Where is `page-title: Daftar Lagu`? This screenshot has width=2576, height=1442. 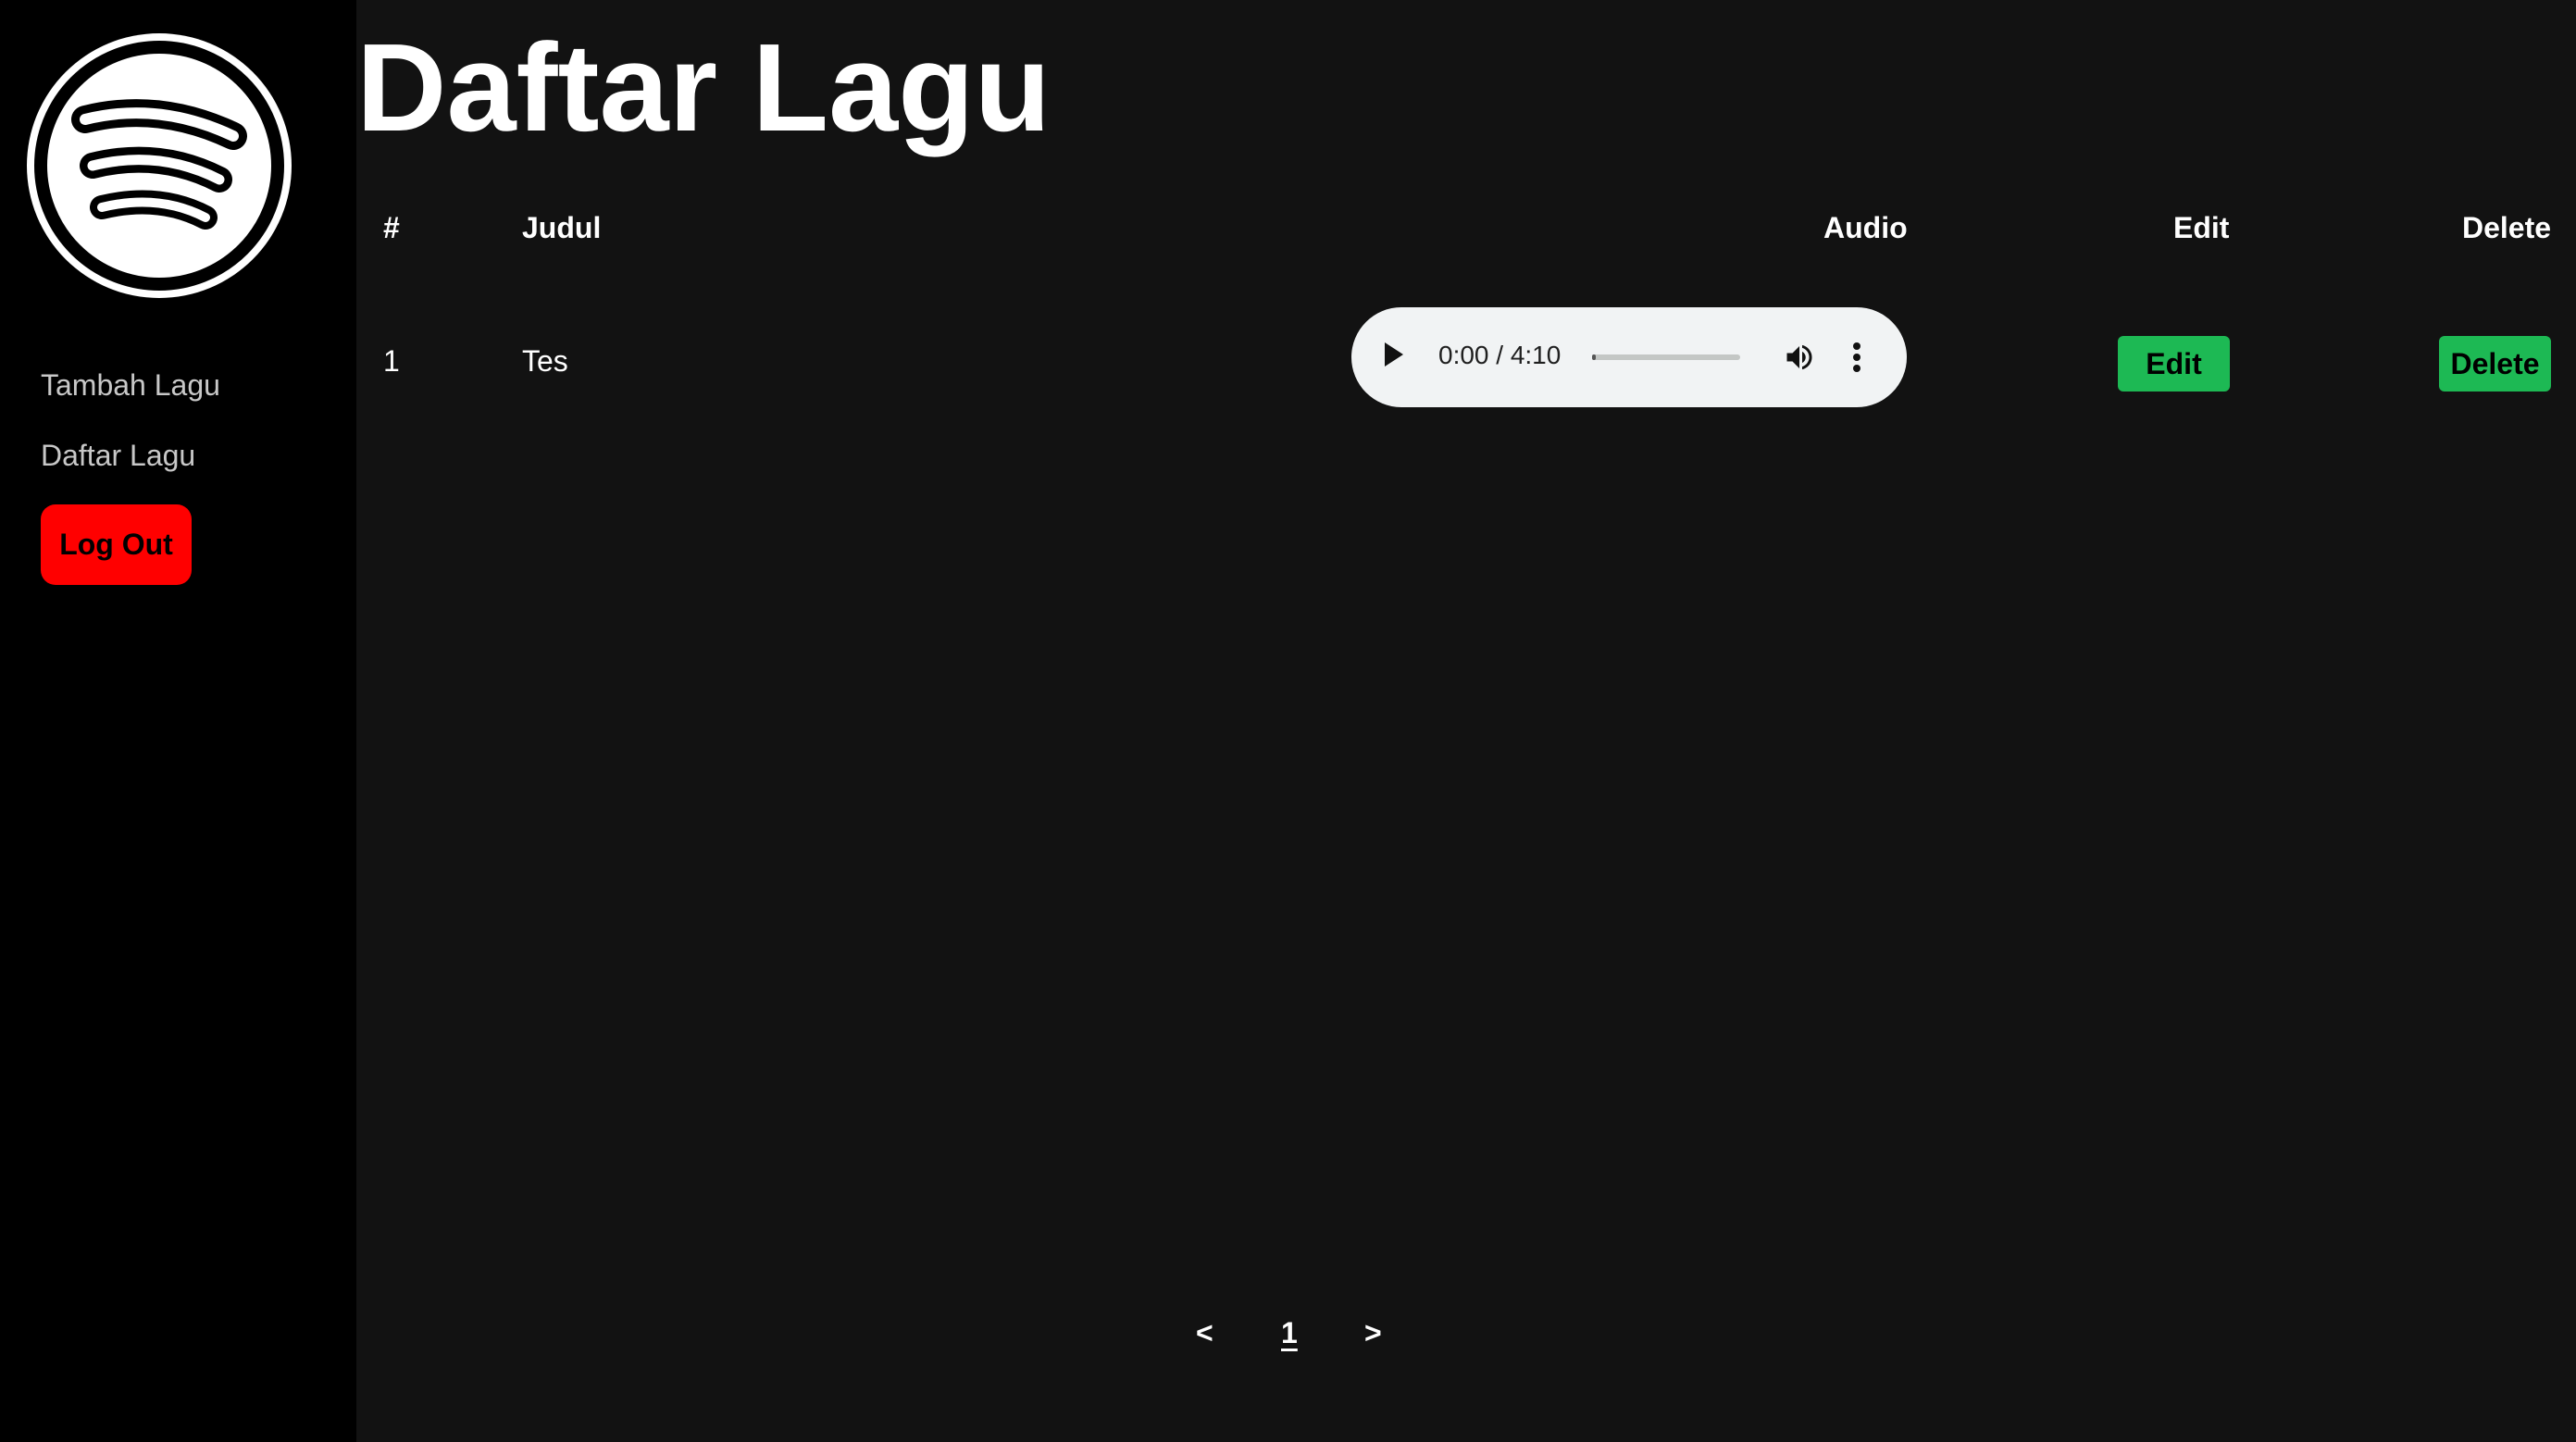
page-title: Daftar Lagu is located at coordinates (704, 87).